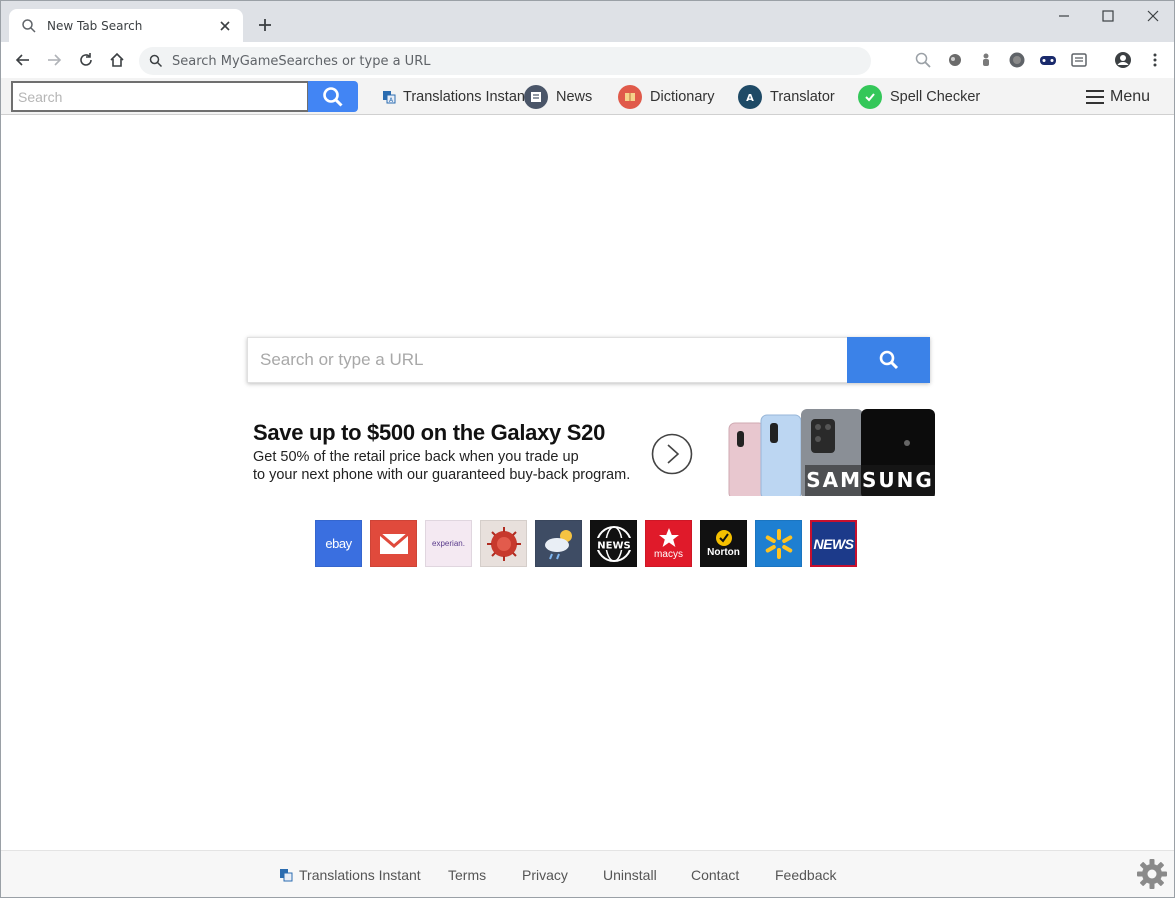  Describe the element at coordinates (160, 96) in the screenshot. I see `extension-search-input` at that location.